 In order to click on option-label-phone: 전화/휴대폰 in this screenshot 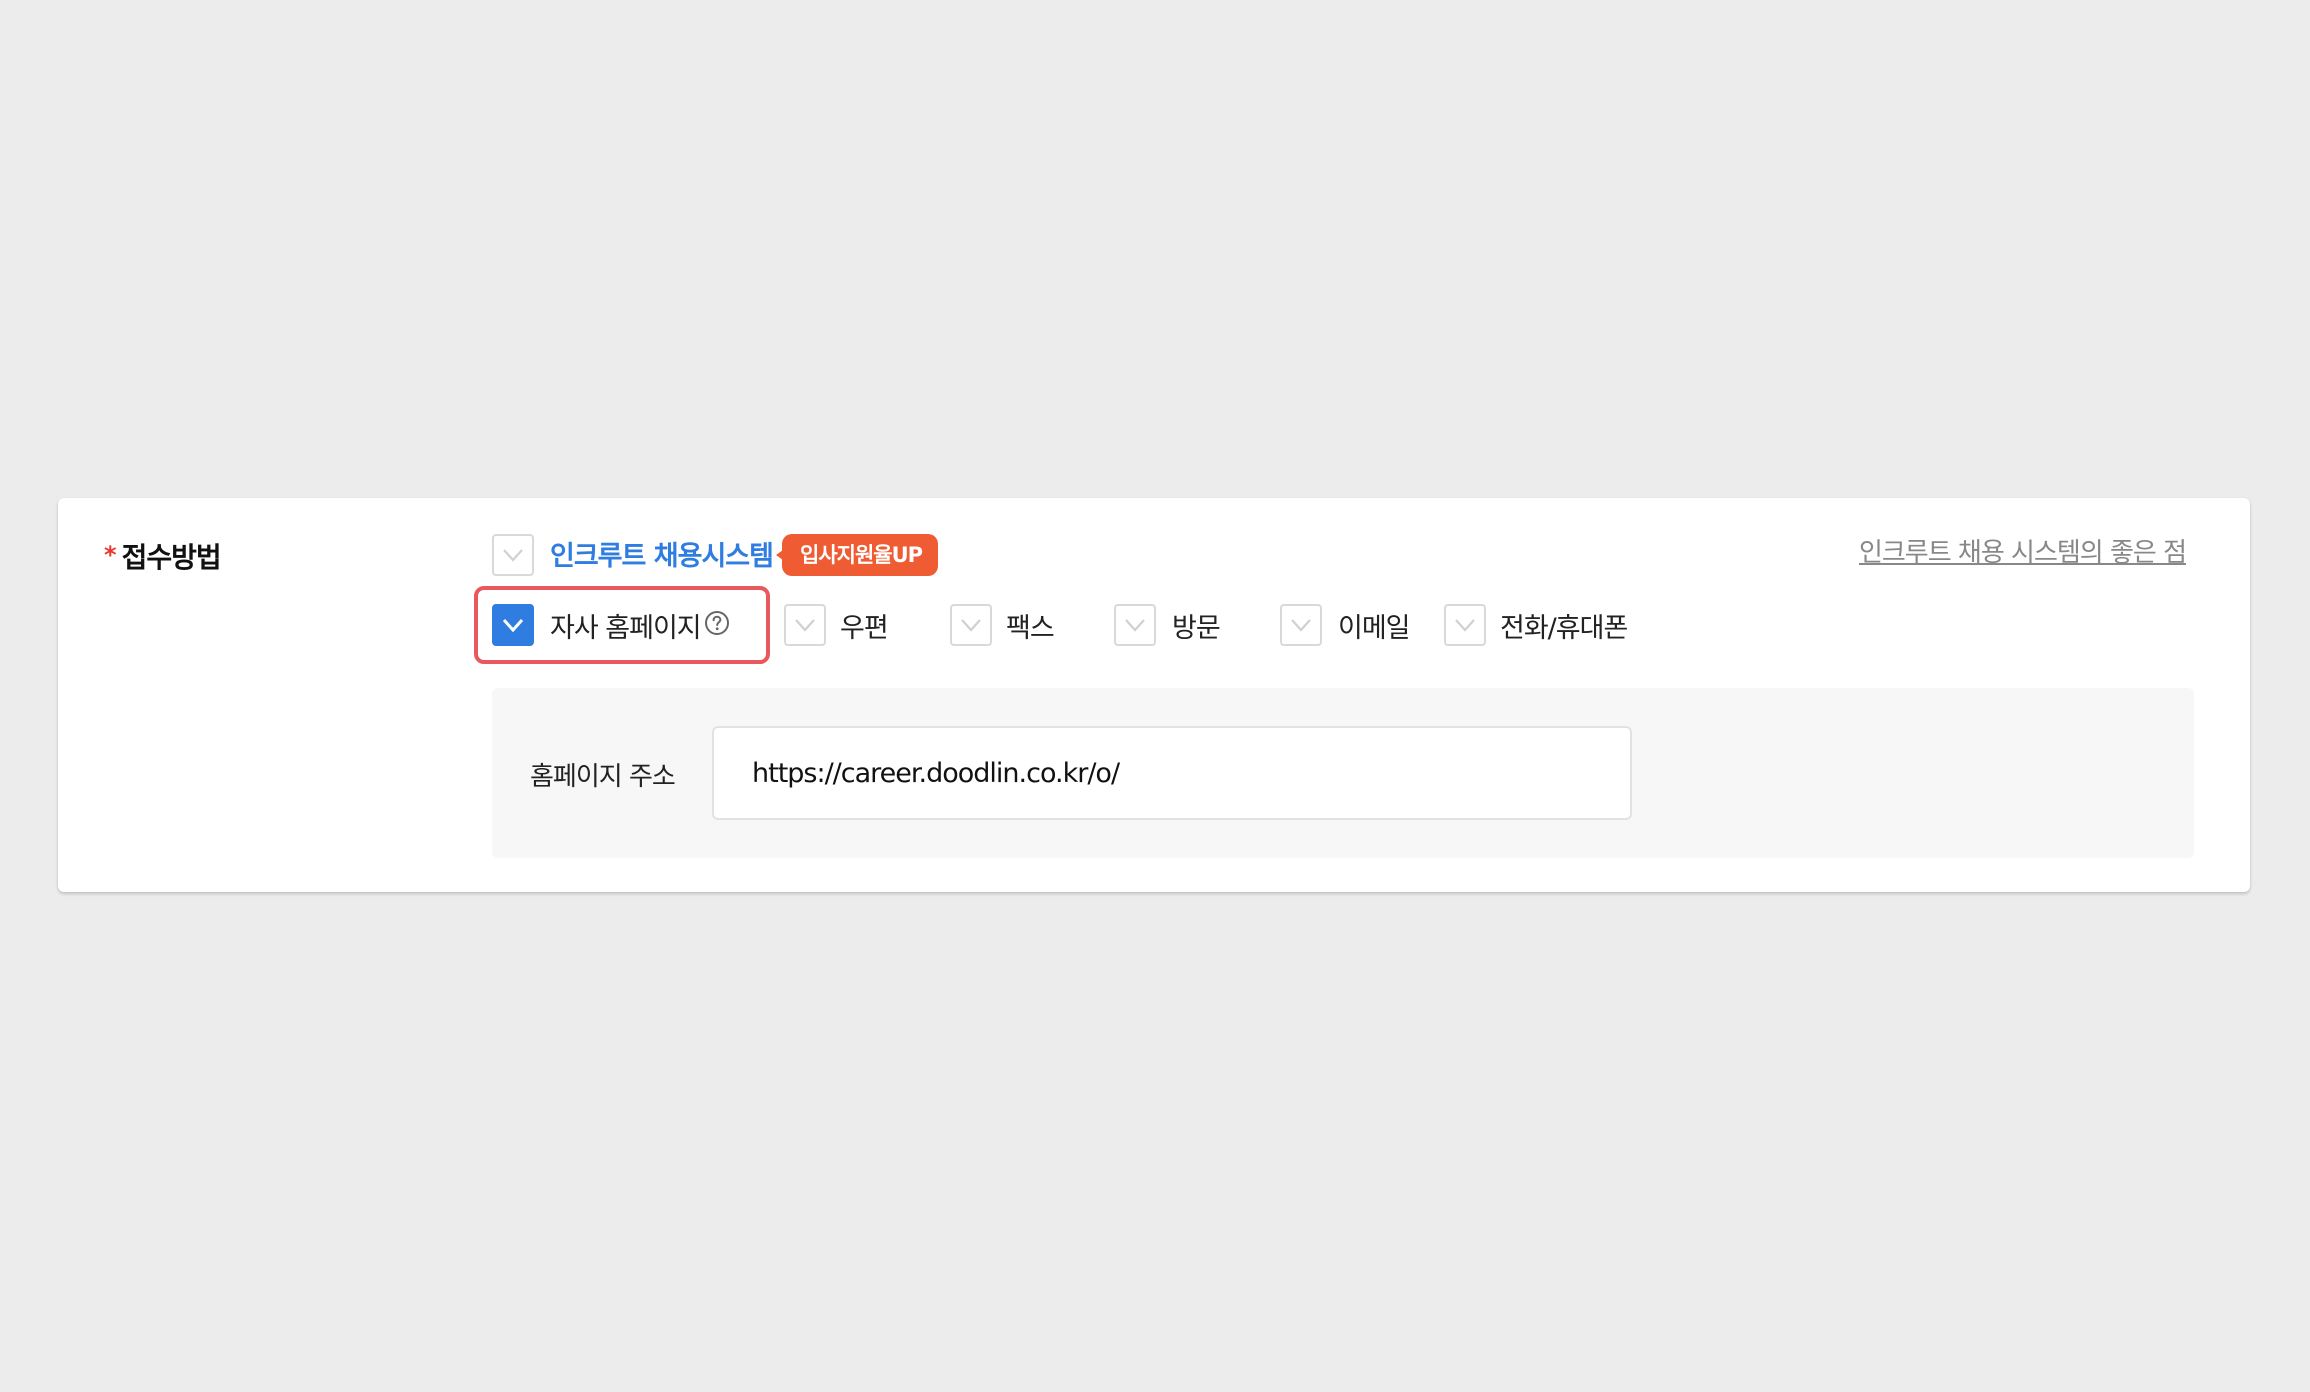, I will do `click(1564, 625)`.